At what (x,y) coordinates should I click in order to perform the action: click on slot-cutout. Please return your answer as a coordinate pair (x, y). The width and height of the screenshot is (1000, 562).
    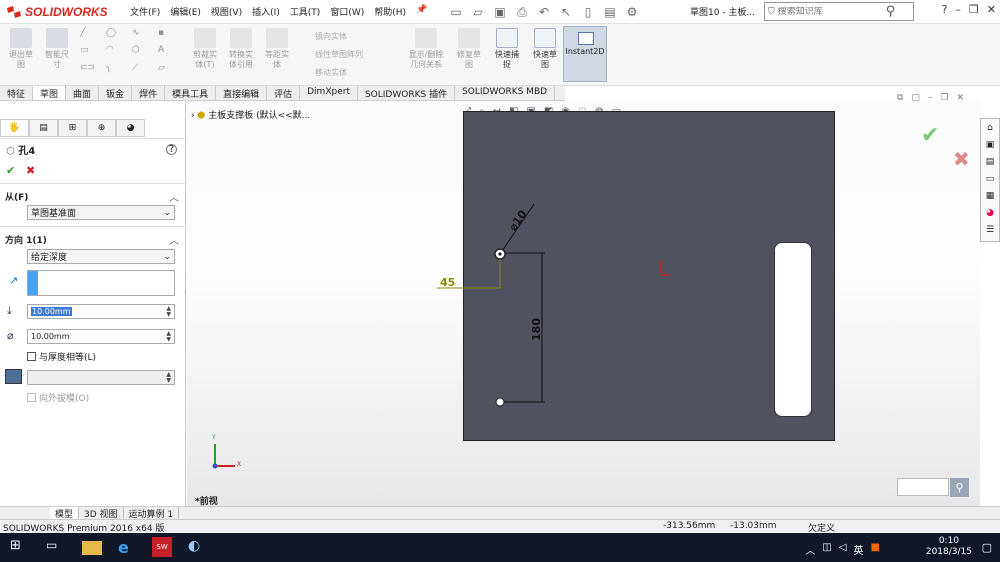
    Looking at the image, I should click on (793, 329).